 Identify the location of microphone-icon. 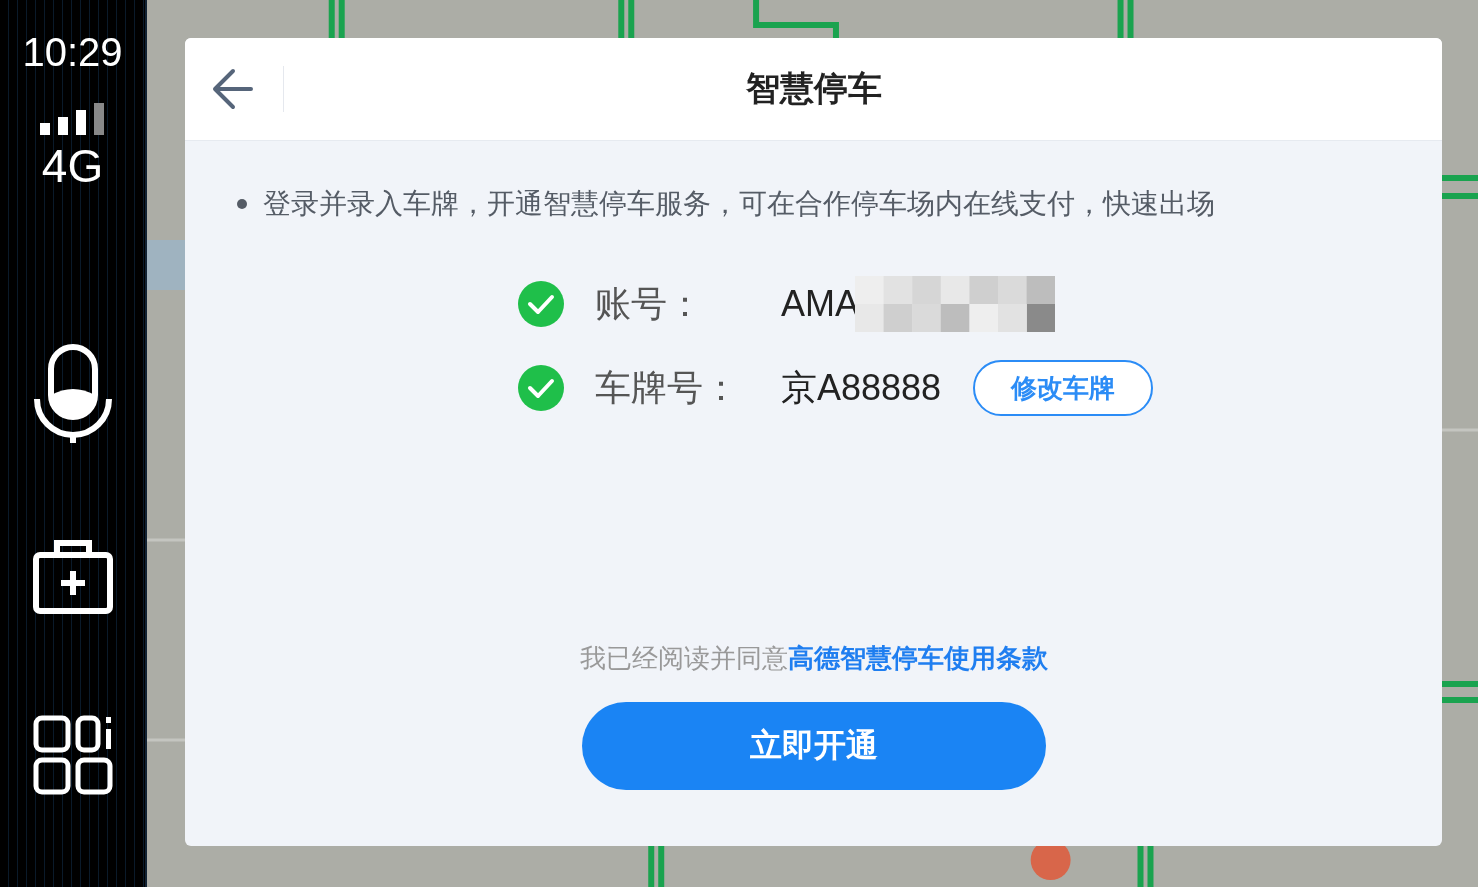
(72, 394).